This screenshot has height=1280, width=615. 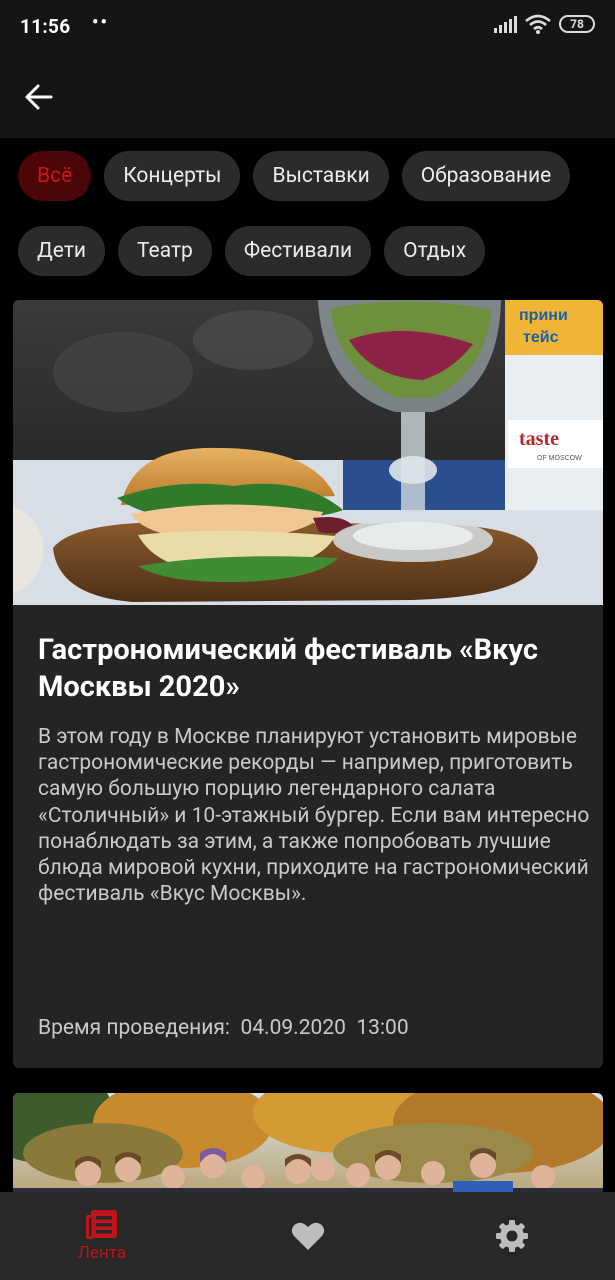 I want to click on back-button, so click(x=39, y=97).